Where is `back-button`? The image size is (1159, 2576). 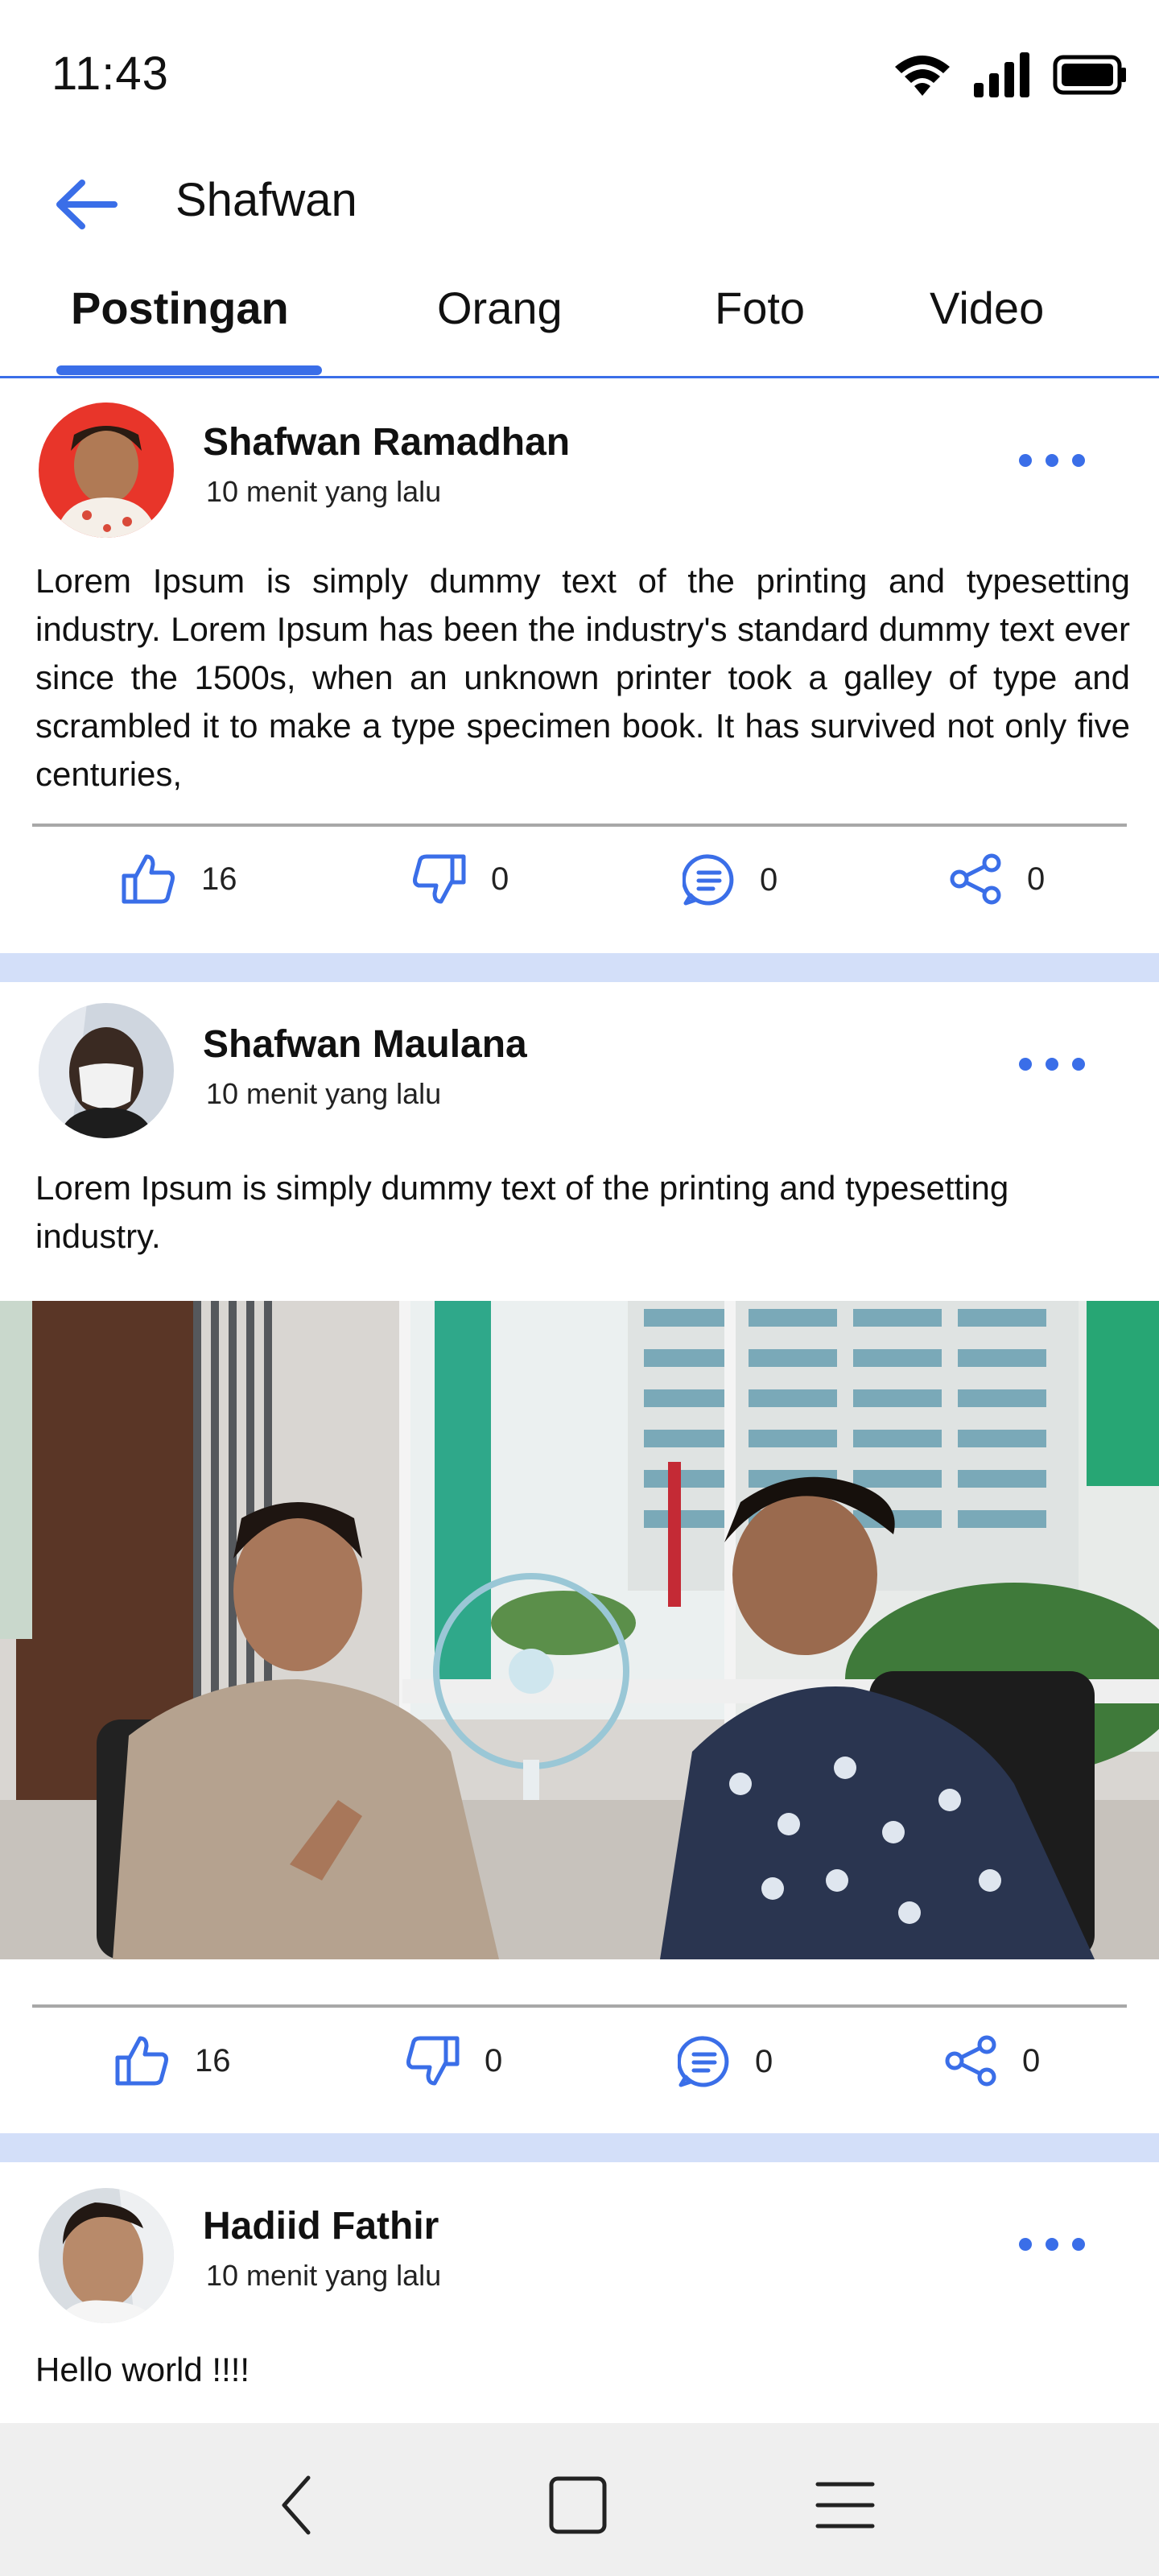 back-button is located at coordinates (85, 204).